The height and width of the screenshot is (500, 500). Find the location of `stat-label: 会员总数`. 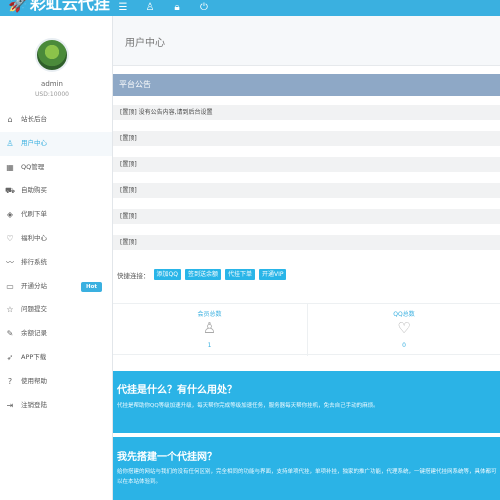

stat-label: 会员总数 is located at coordinates (209, 314).